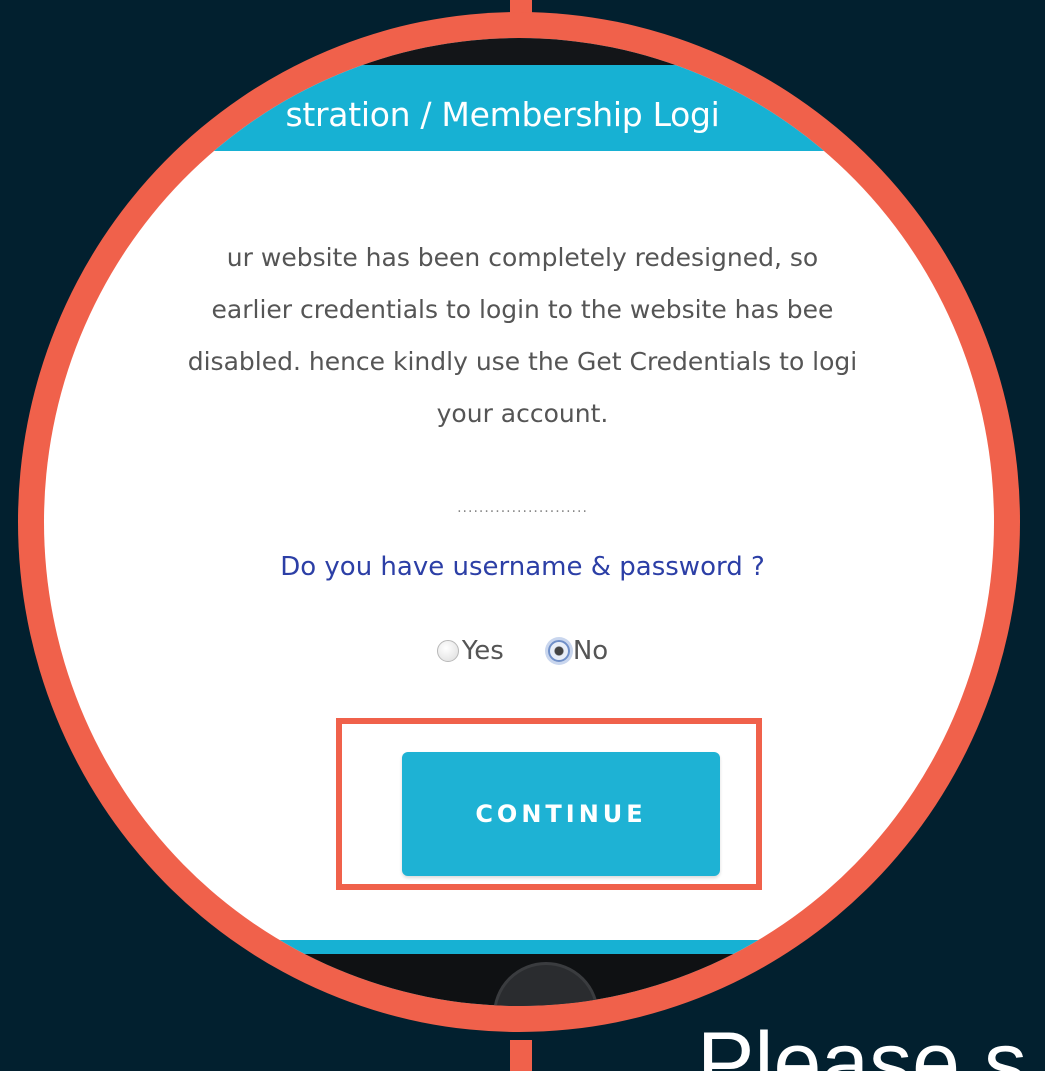  I want to click on radio-option-no: No, so click(578, 651).